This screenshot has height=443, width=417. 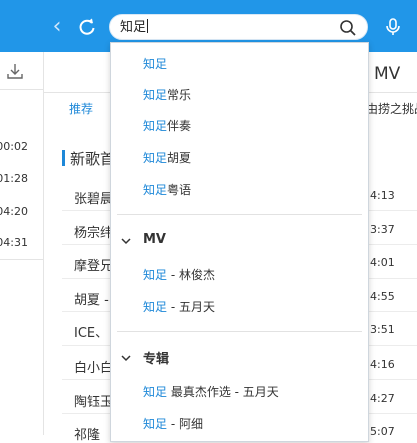 I want to click on album-suggestion: 知足 - 阿细, so click(x=173, y=423).